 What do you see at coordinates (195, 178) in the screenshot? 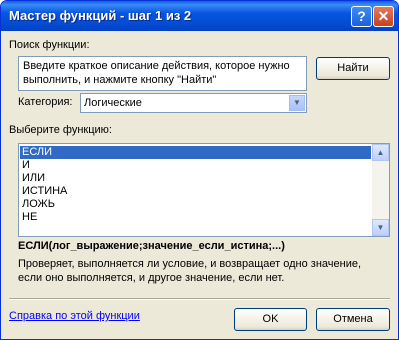
I see `list-item: ИЛИ` at bounding box center [195, 178].